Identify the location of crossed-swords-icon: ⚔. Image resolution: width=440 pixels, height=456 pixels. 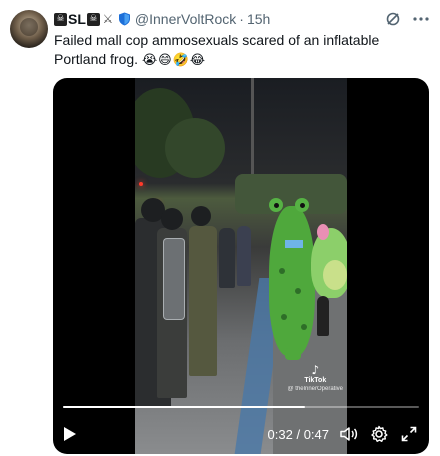
(108, 19).